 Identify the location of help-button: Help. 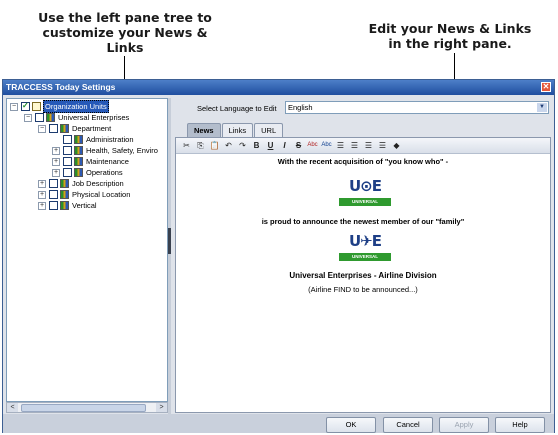
(520, 425).